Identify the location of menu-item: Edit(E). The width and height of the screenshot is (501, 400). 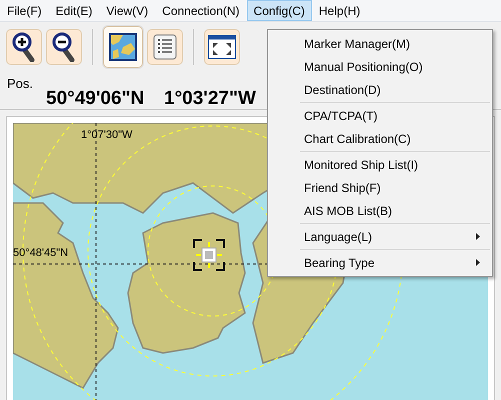
(74, 10).